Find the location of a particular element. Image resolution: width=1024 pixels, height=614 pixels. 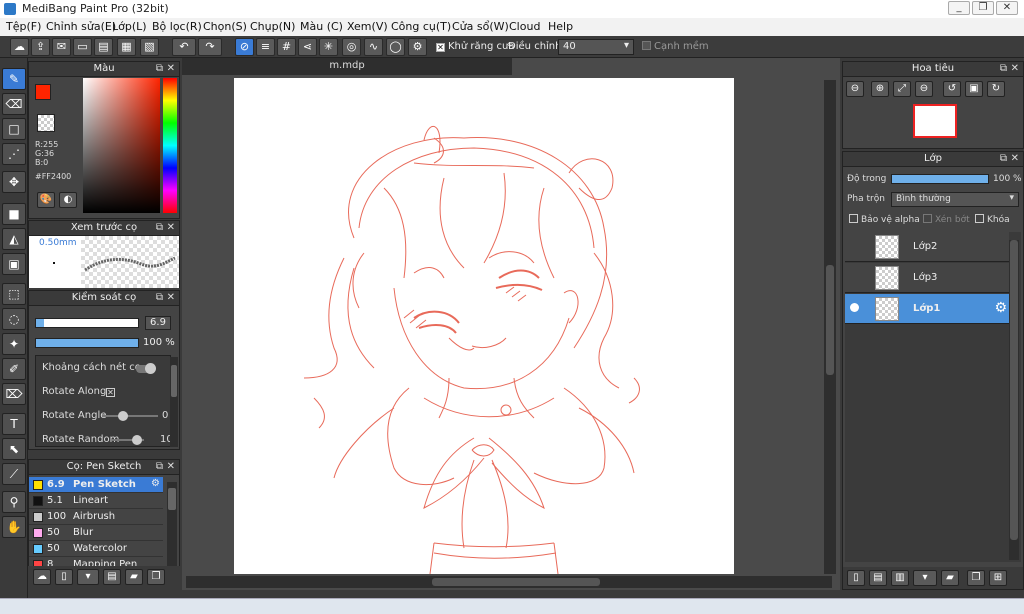

menu-window: Cửa sổ(W) is located at coordinates (480, 26).